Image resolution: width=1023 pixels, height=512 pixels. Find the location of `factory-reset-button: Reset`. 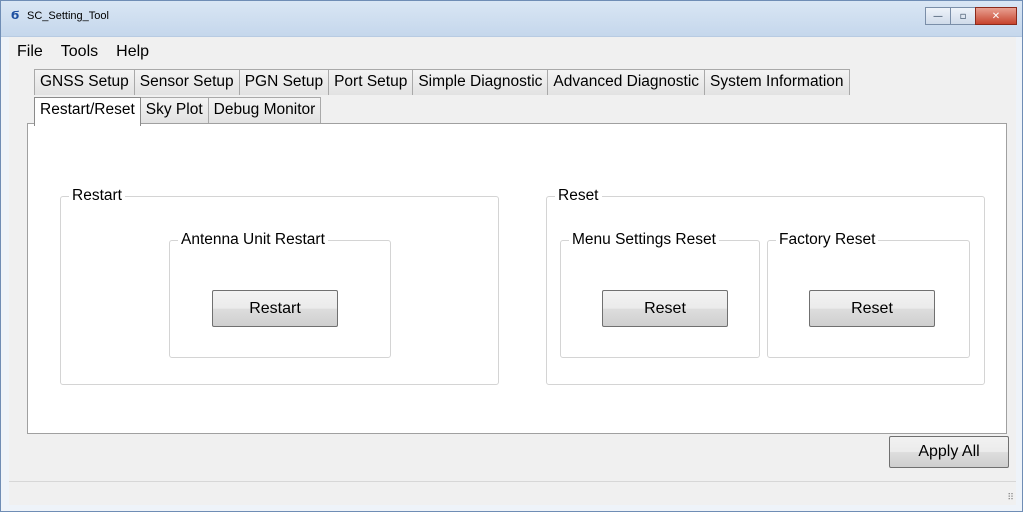

factory-reset-button: Reset is located at coordinates (872, 308).